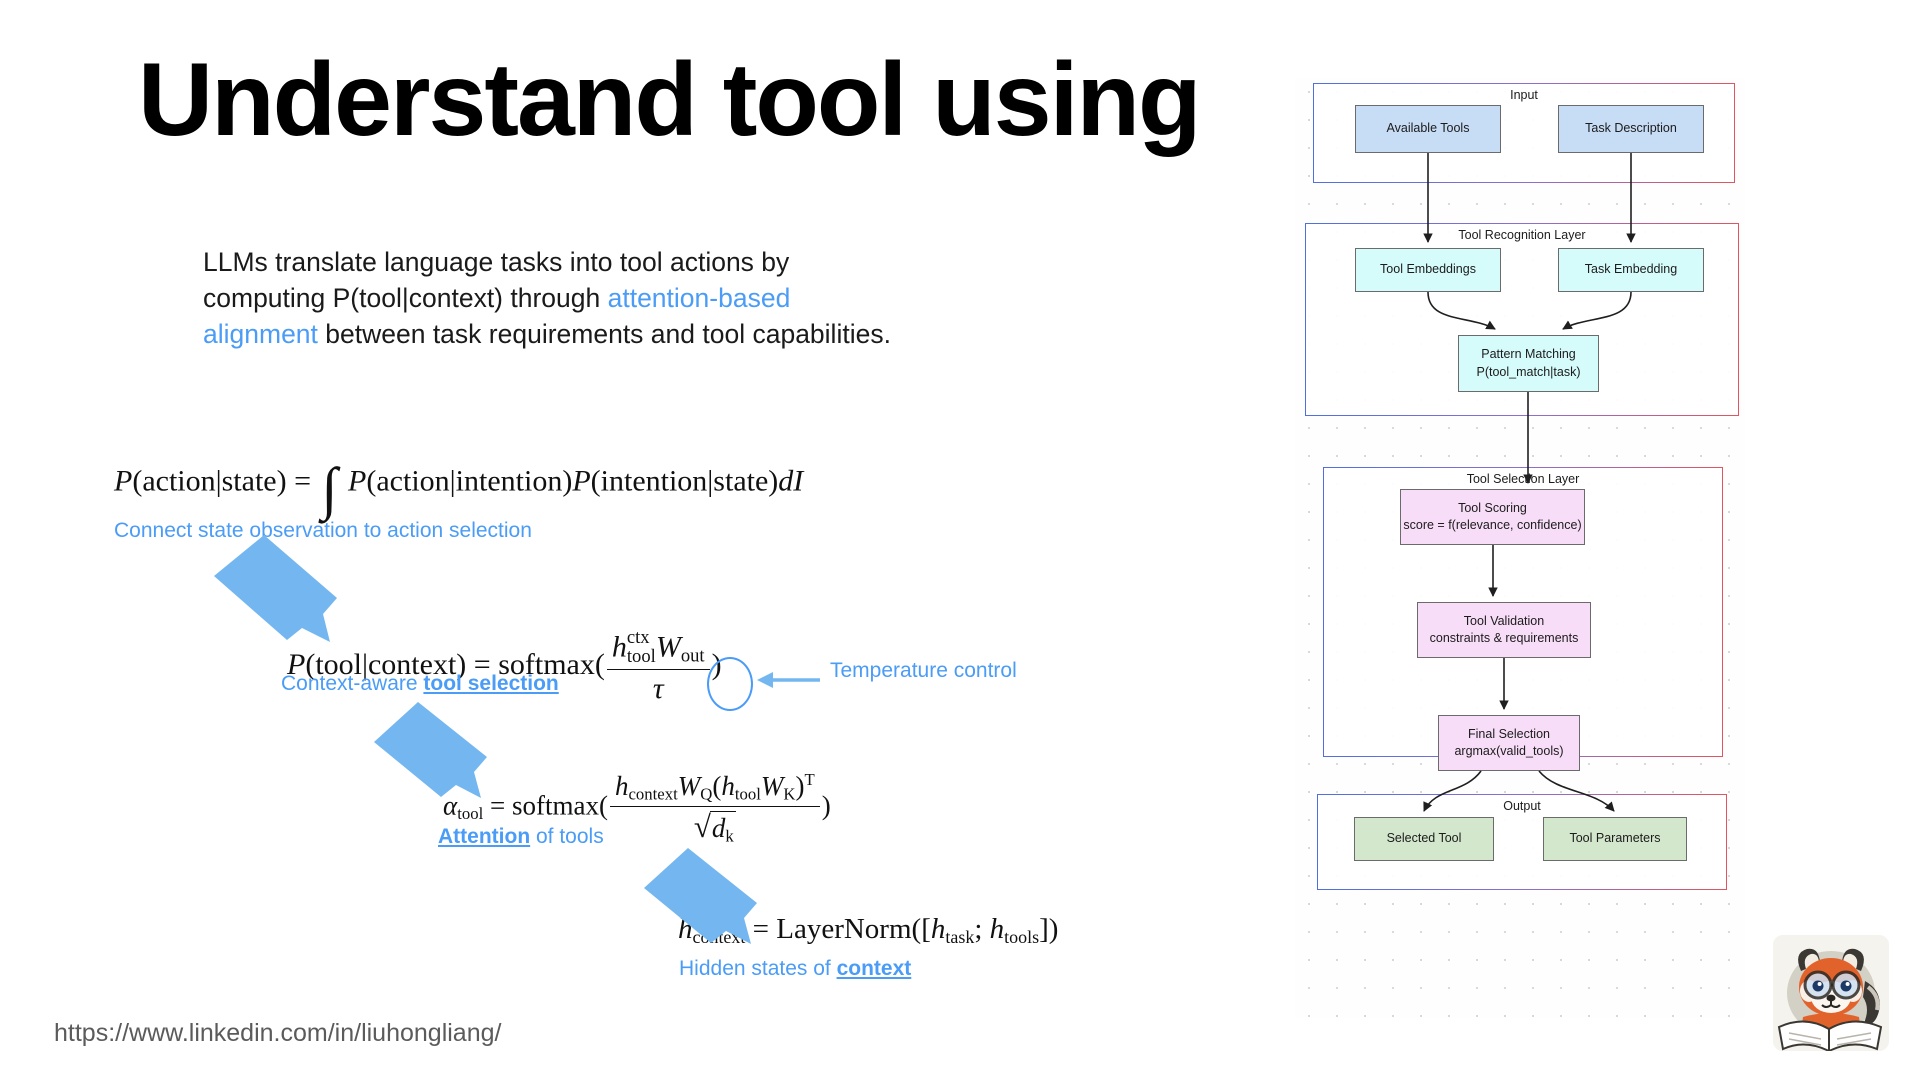  I want to click on formula3-d: d, so click(718, 827).